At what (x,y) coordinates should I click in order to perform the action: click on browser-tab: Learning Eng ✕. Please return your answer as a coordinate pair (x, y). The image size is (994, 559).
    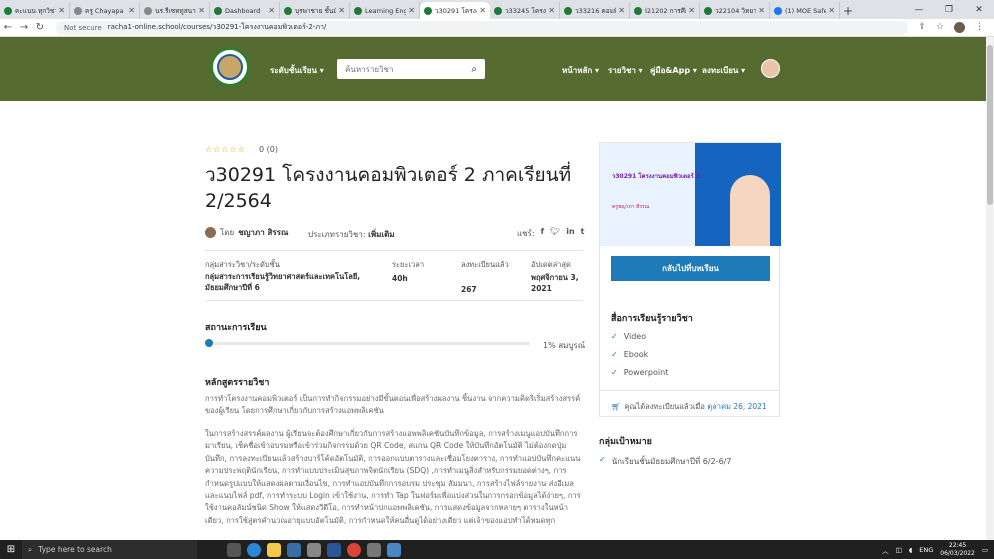
    Looking at the image, I should click on (385, 10).